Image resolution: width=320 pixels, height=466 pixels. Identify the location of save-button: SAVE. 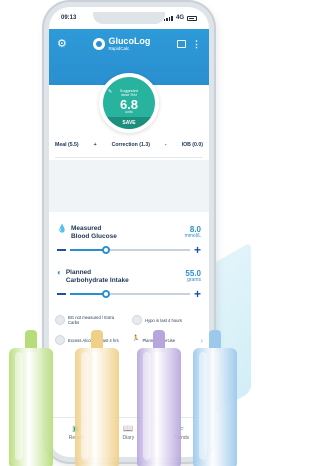
(129, 123).